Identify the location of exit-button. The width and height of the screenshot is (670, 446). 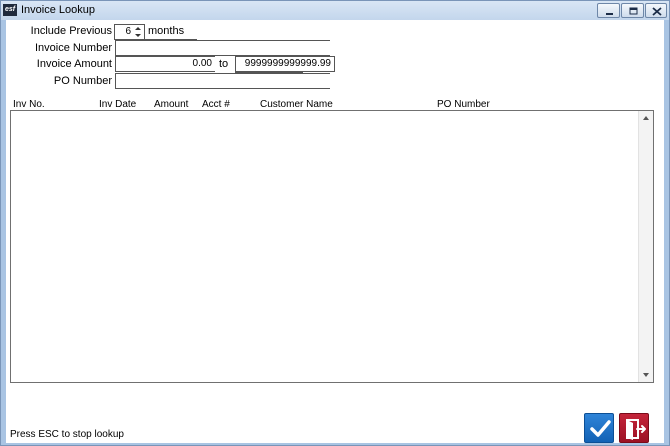
(634, 428).